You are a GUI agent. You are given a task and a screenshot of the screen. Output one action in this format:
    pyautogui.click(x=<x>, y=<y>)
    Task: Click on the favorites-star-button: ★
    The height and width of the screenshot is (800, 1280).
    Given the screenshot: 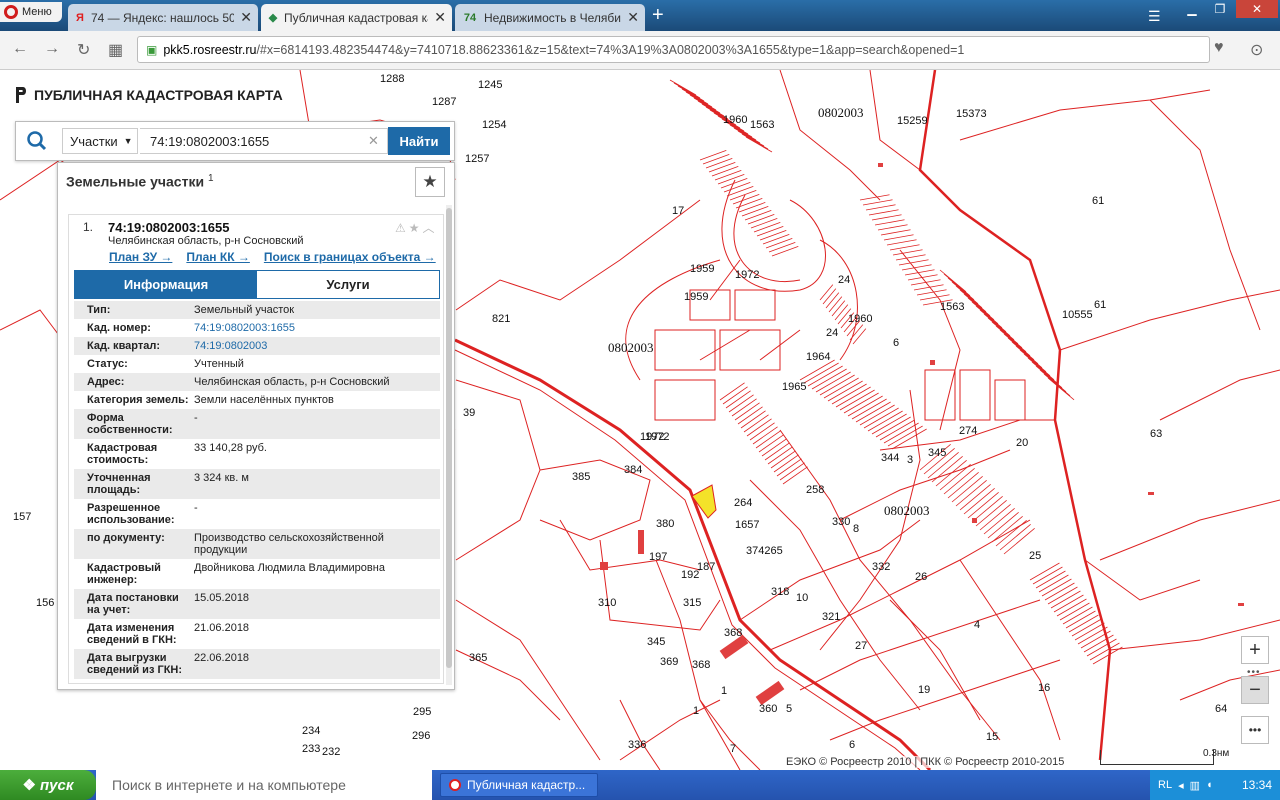 What is the action you would take?
    pyautogui.click(x=430, y=182)
    